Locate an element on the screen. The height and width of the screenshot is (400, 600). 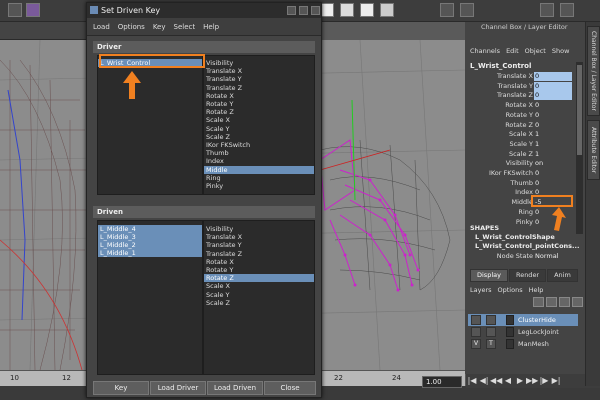
play-forward-button: ▶ is located at coordinates (520, 381).